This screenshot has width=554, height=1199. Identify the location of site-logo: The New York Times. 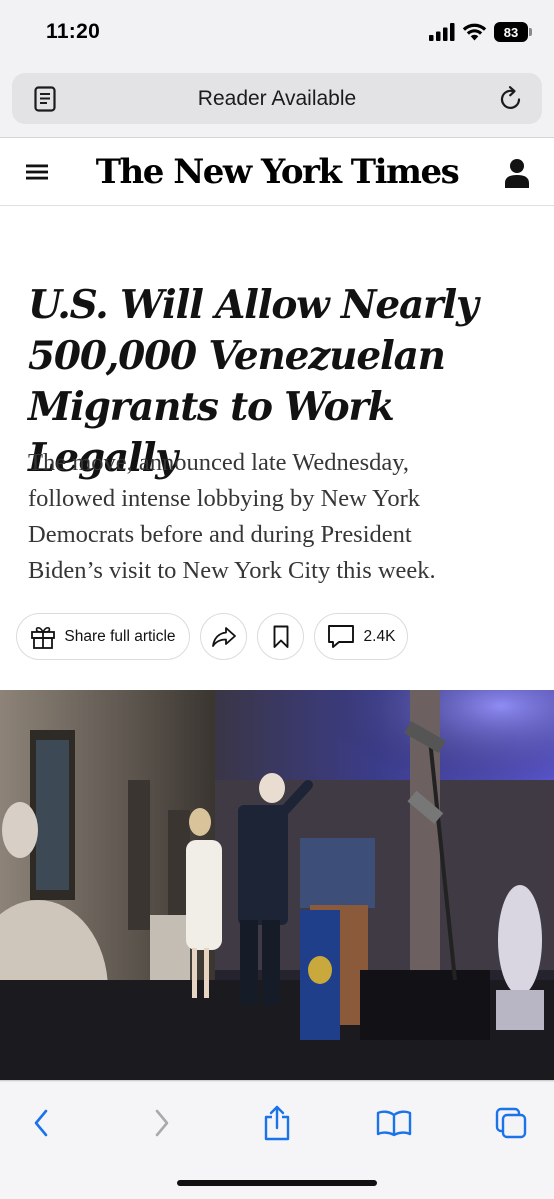
(277, 172).